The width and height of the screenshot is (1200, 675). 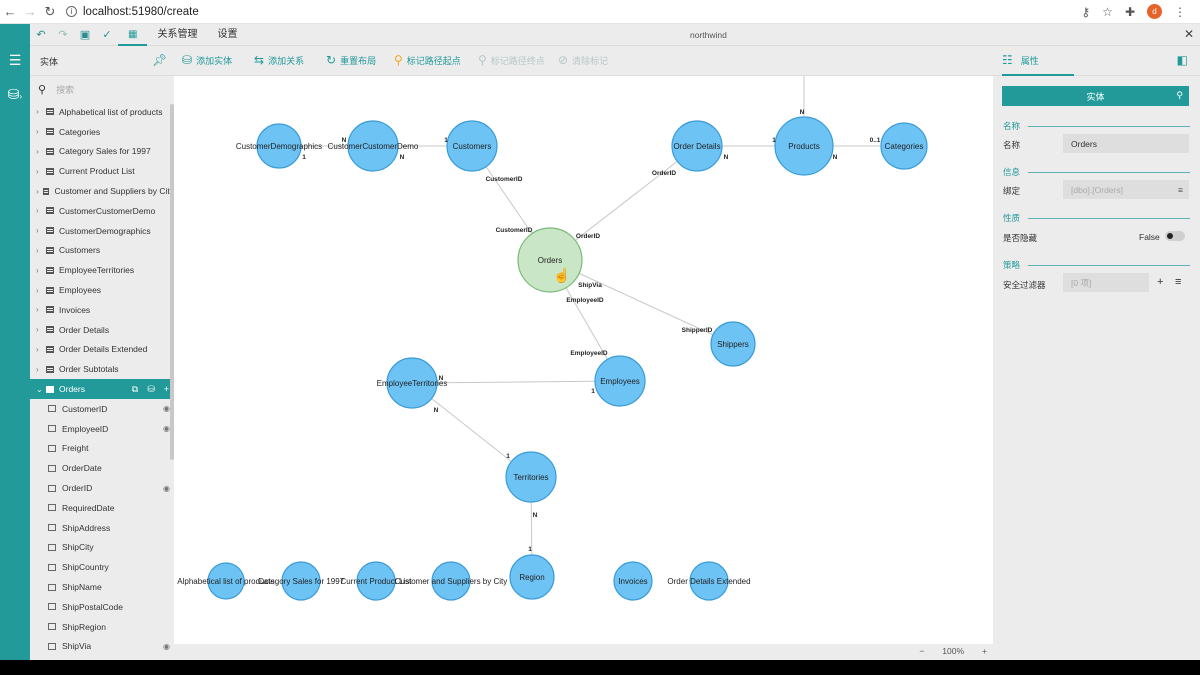 I want to click on field-icon, so click(x=52, y=567).